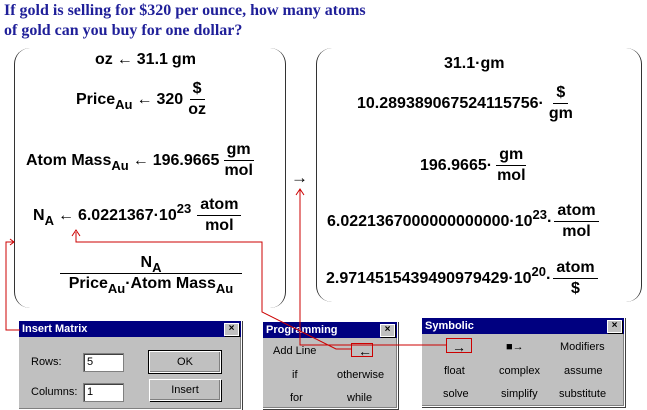  What do you see at coordinates (372, 268) in the screenshot?
I see `connector-symbolic-evaluation` at bounding box center [372, 268].